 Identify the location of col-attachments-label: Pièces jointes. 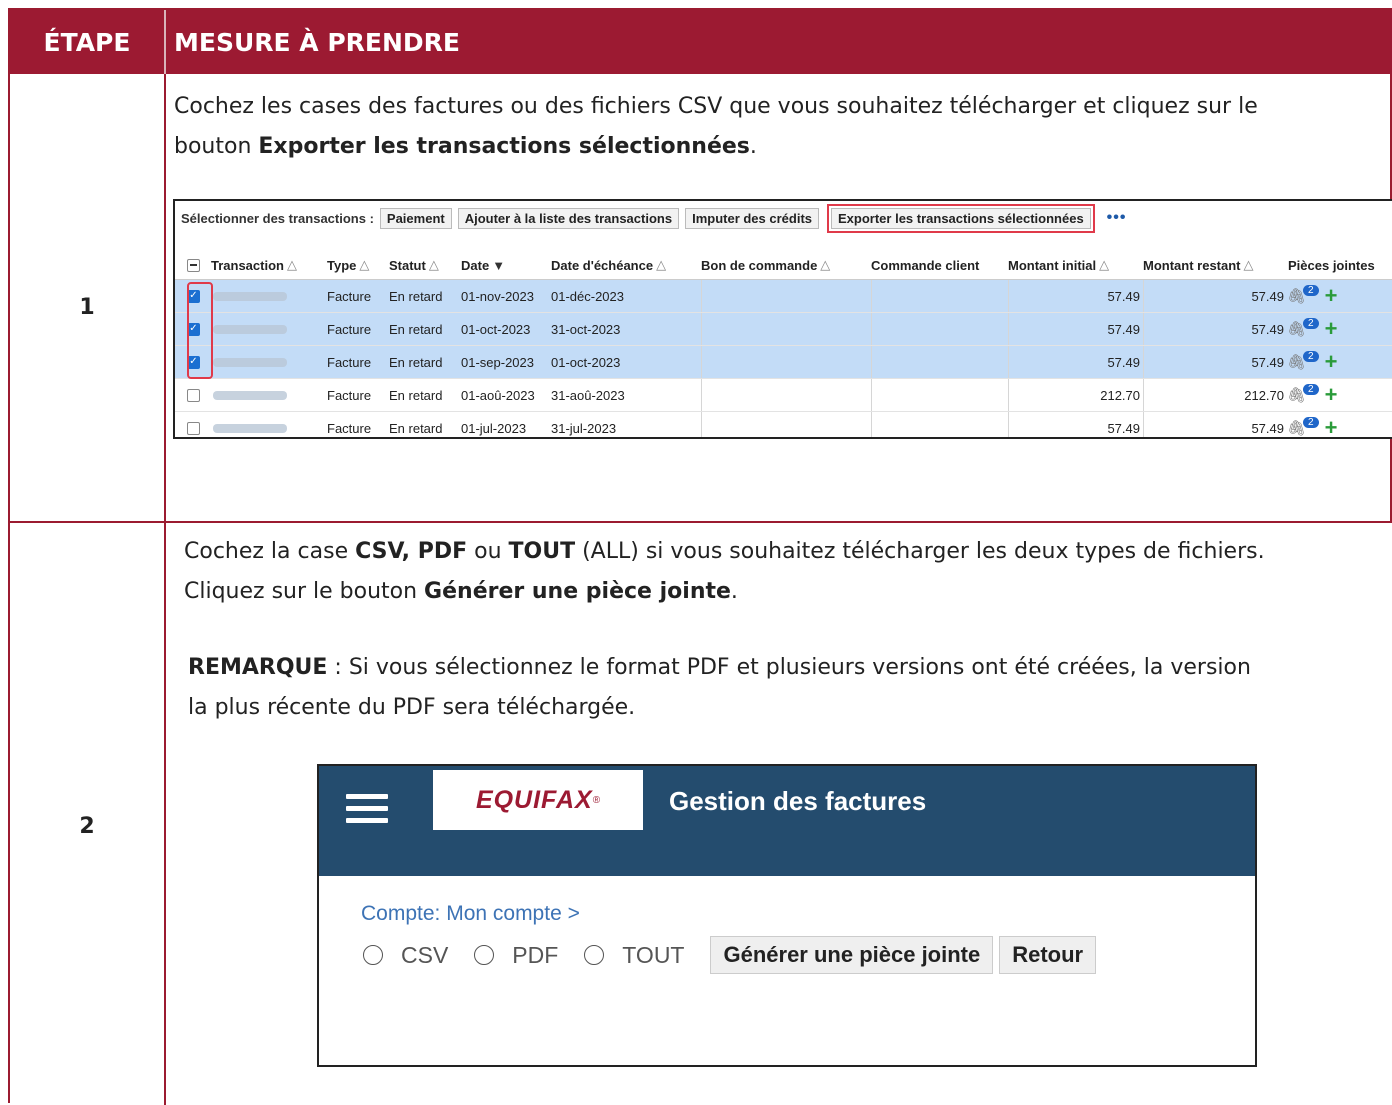
(1331, 265).